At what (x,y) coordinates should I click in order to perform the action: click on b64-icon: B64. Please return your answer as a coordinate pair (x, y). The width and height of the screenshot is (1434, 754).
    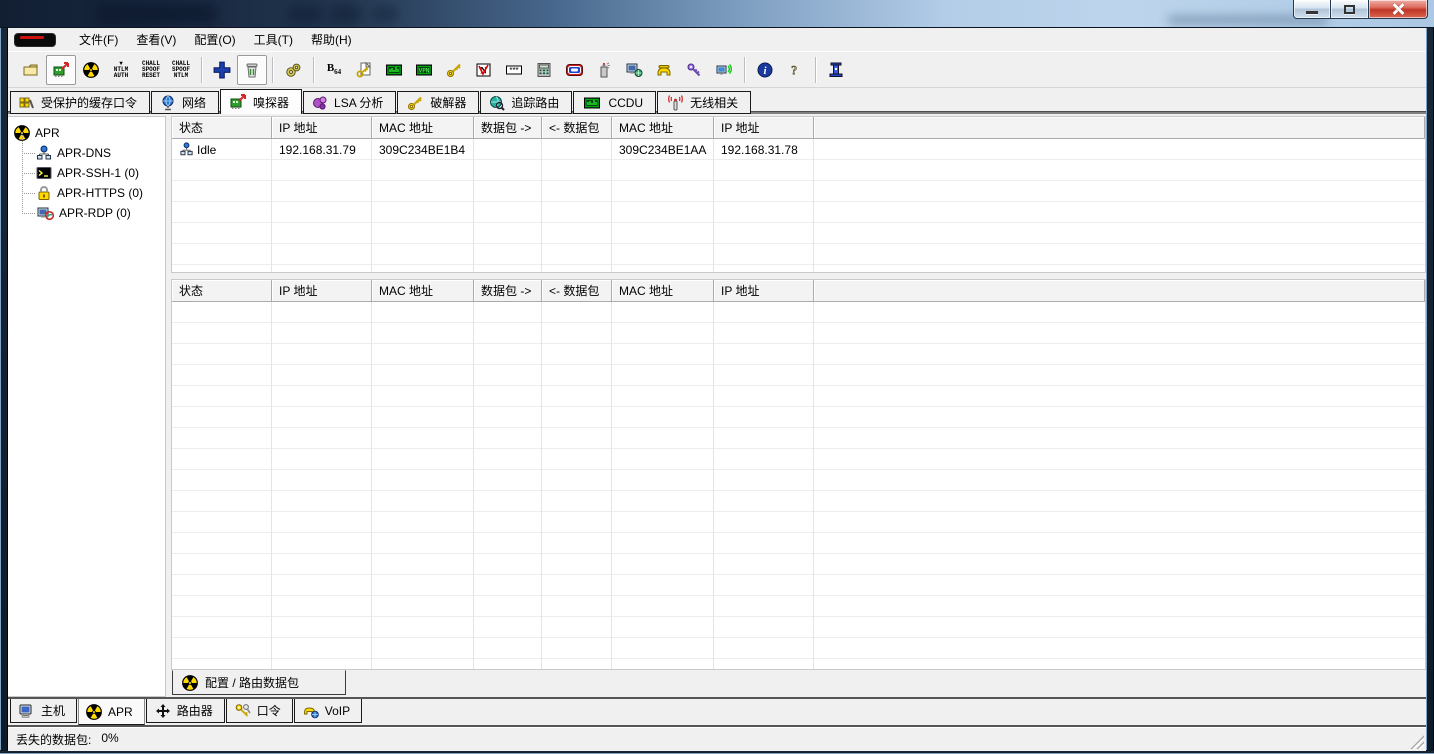
    Looking at the image, I should click on (334, 69).